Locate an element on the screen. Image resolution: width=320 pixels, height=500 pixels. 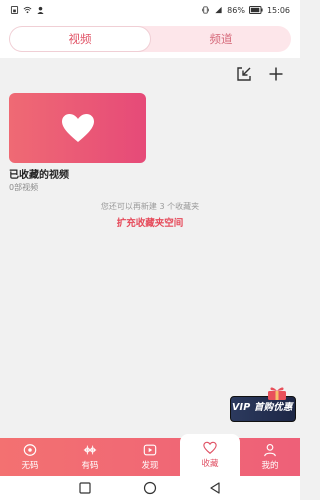
system-nav-bar is located at coordinates (150, 488).